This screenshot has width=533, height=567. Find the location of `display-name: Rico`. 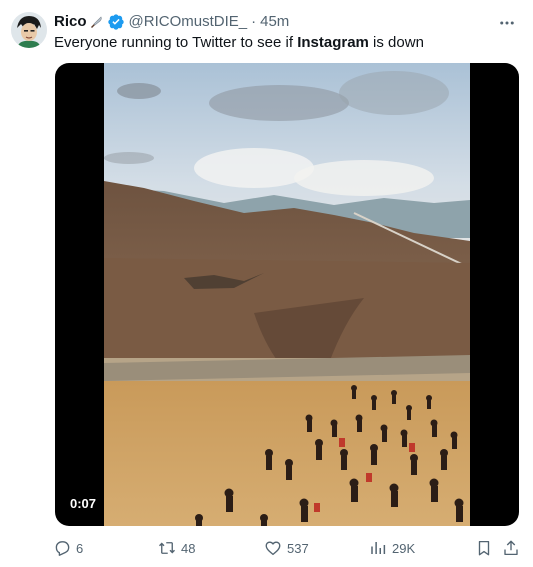

display-name: Rico is located at coordinates (70, 22).